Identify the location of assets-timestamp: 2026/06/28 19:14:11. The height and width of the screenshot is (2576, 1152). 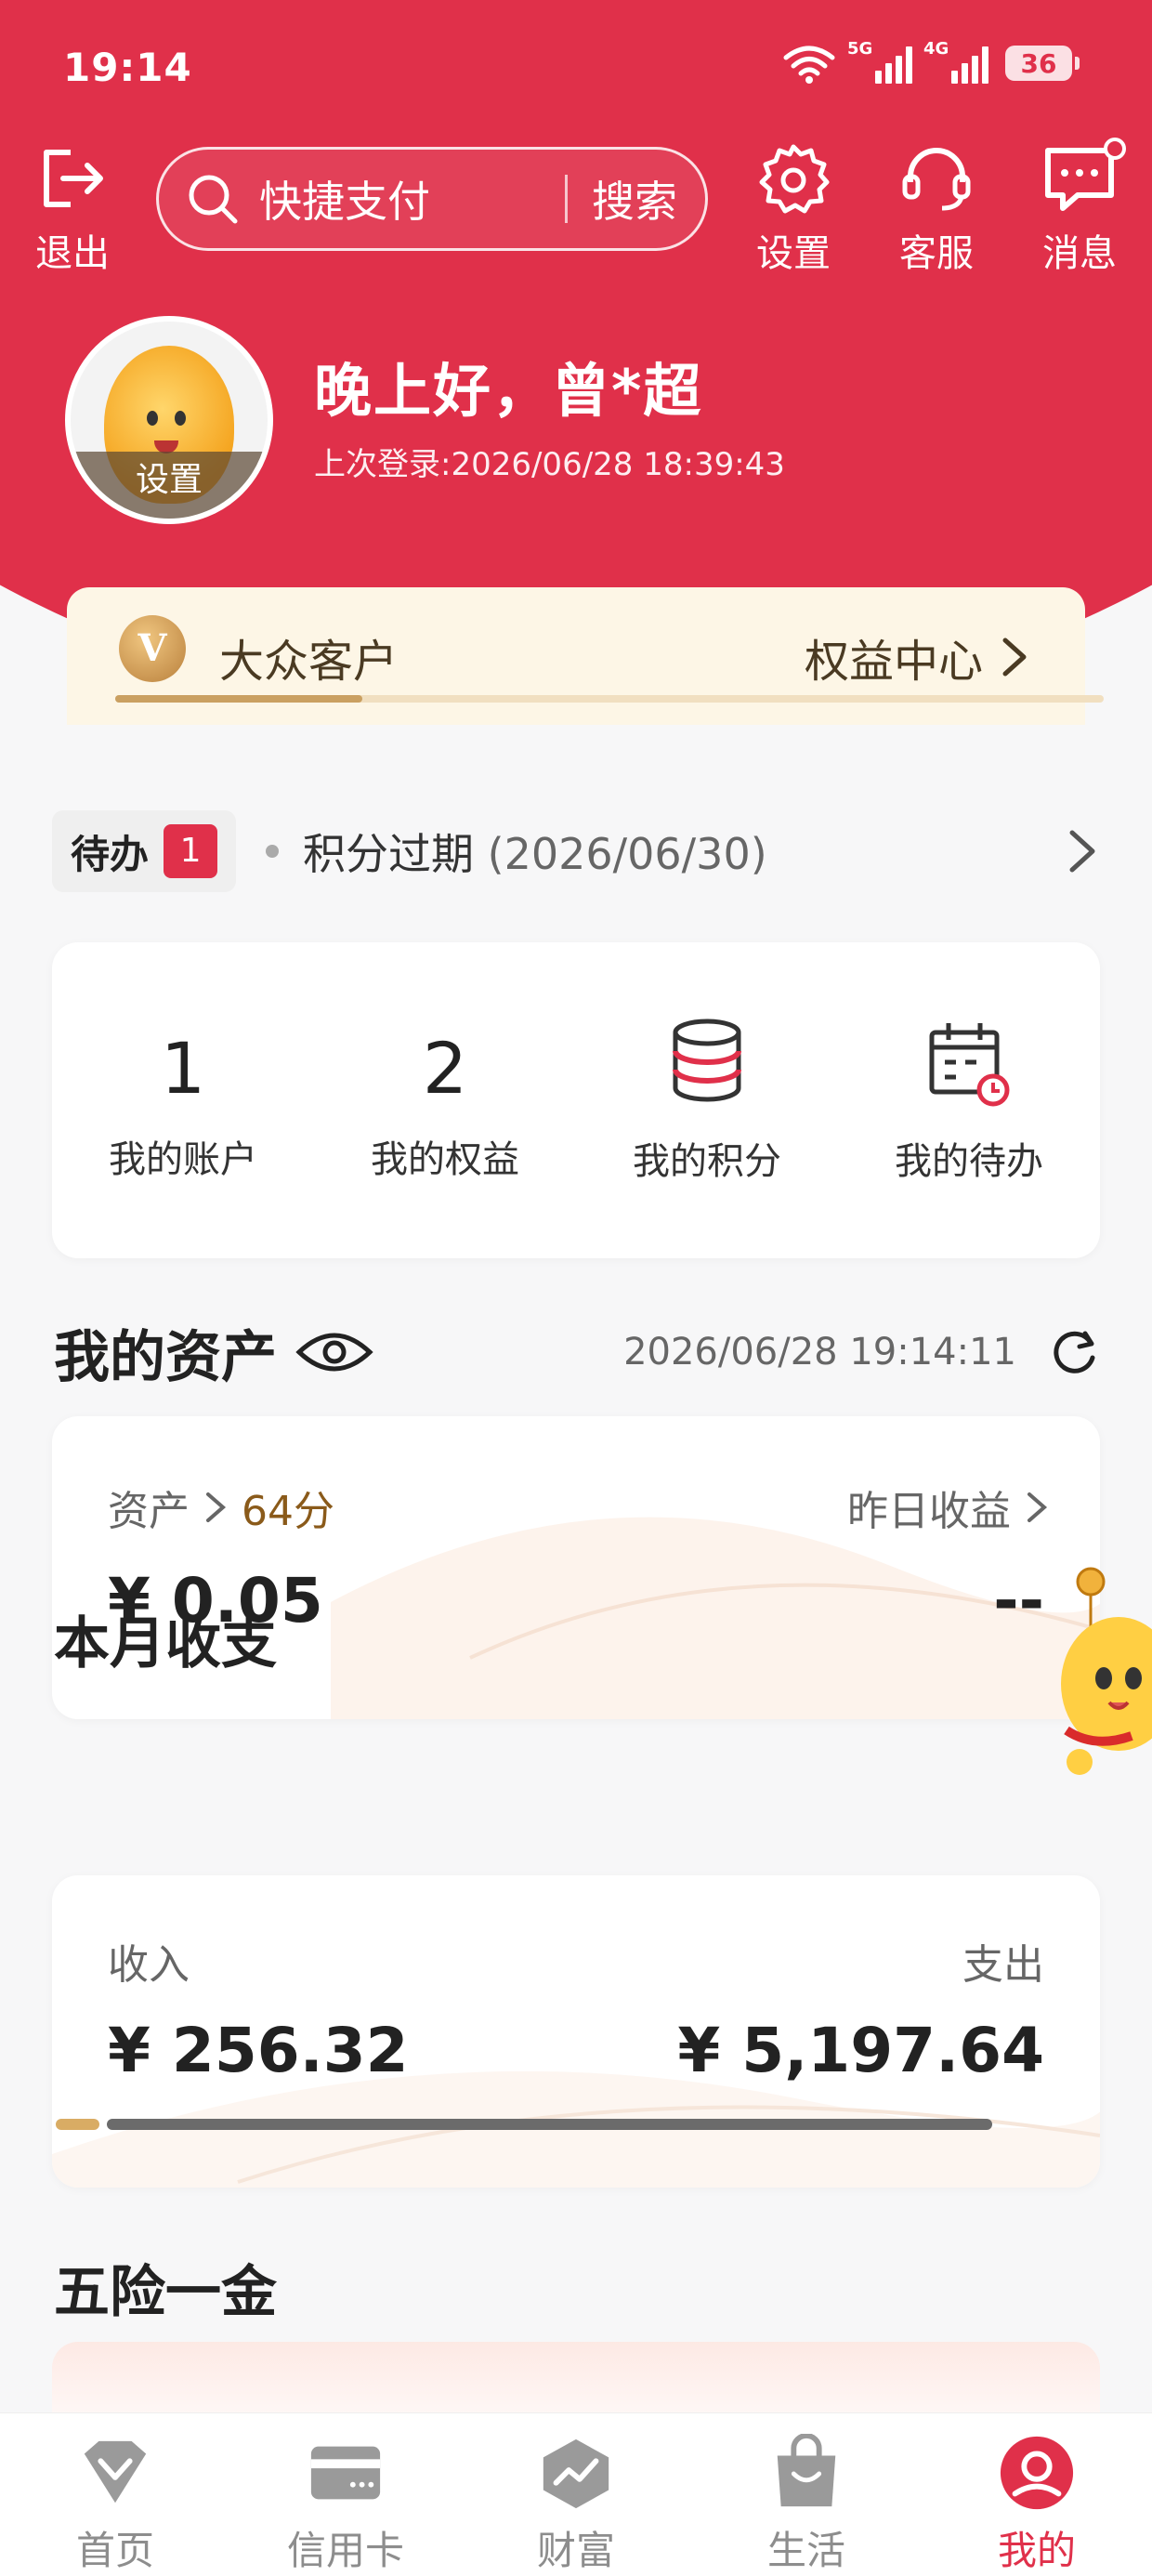
(819, 1352).